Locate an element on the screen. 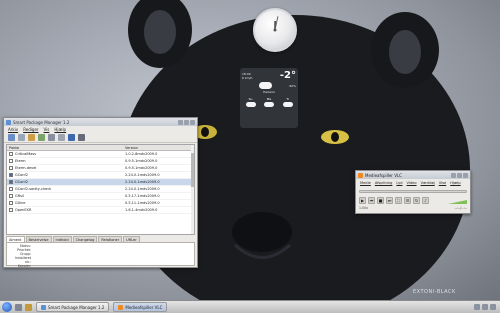 The height and width of the screenshot is (313, 500). play-button: ▶ is located at coordinates (362, 200).